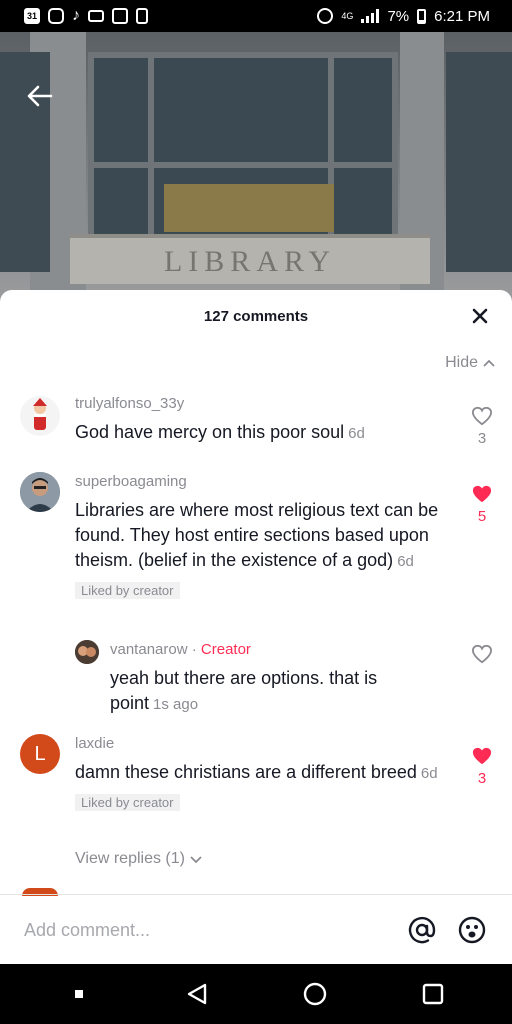 The image size is (512, 1024). I want to click on android-nav-bar, so click(256, 994).